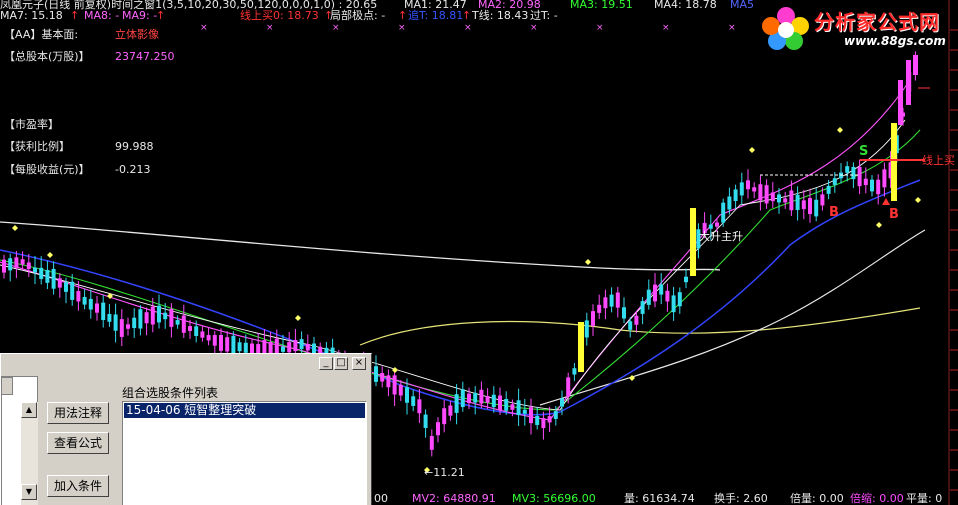 This screenshot has height=505, width=958. I want to click on signal-s: S, so click(864, 151).